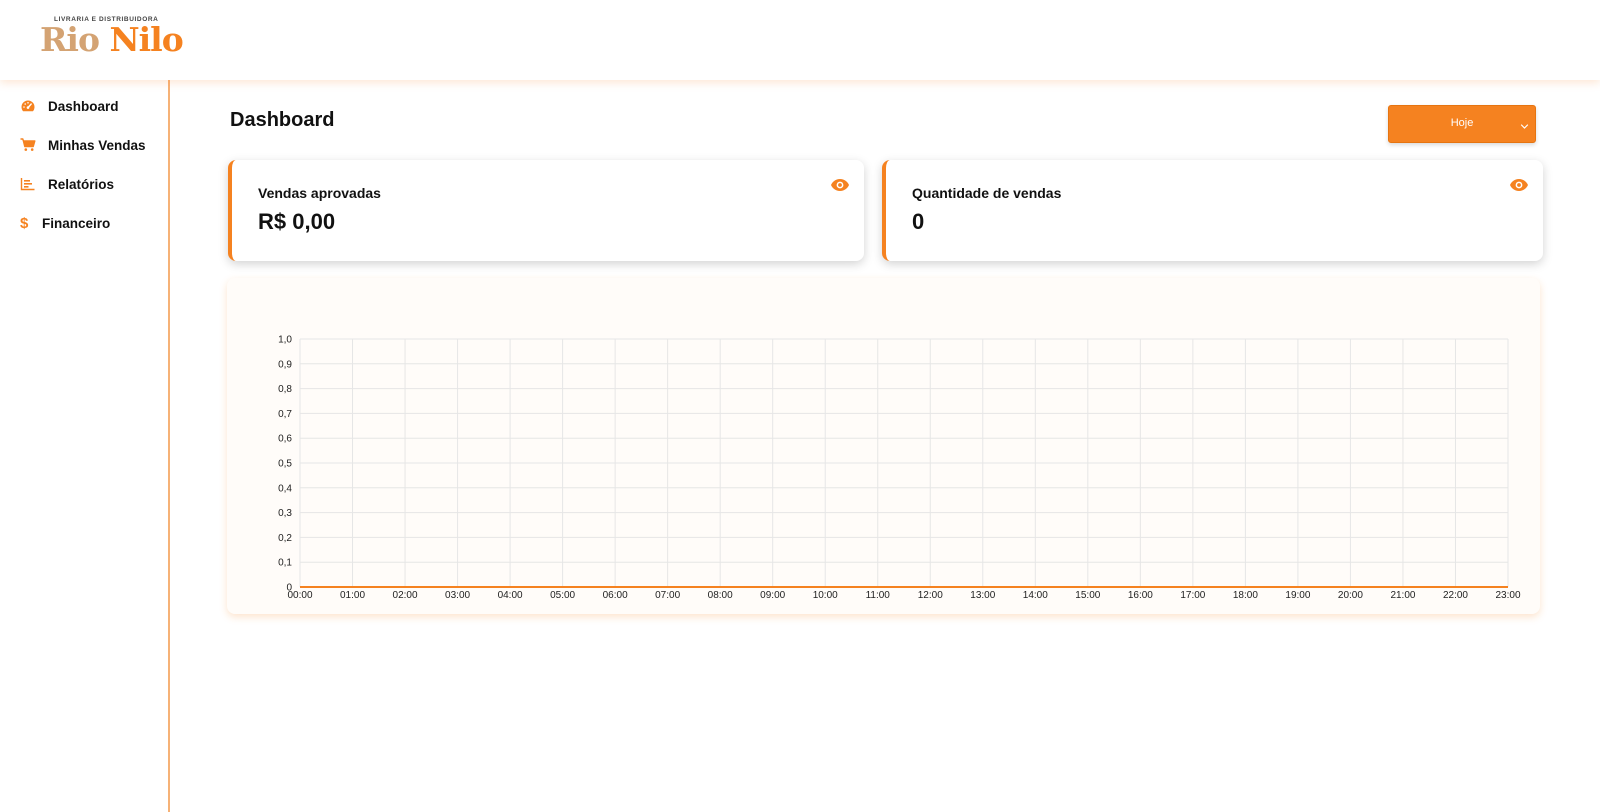  Describe the element at coordinates (76, 223) in the screenshot. I see `sidebar-item-label: Financeiro` at that location.